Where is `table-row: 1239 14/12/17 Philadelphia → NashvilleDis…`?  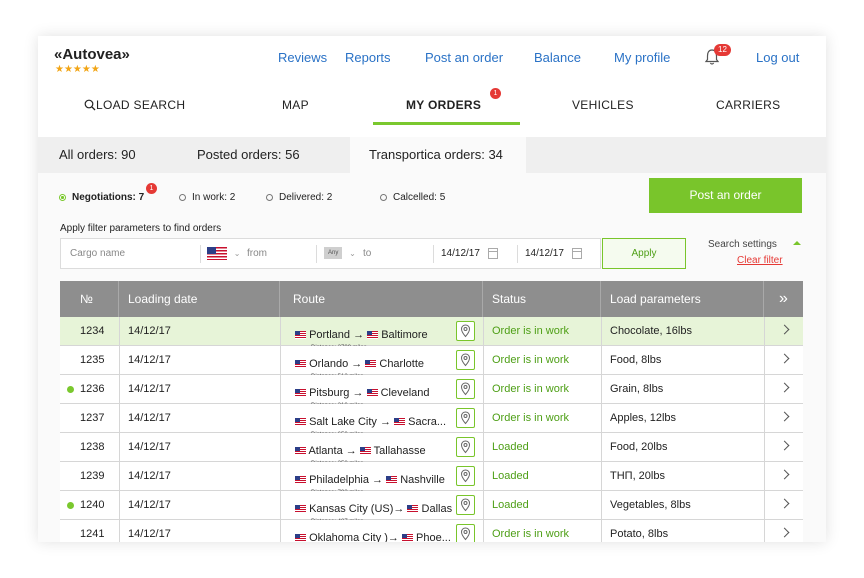 table-row: 1239 14/12/17 Philadelphia → NashvilleDis… is located at coordinates (431, 476).